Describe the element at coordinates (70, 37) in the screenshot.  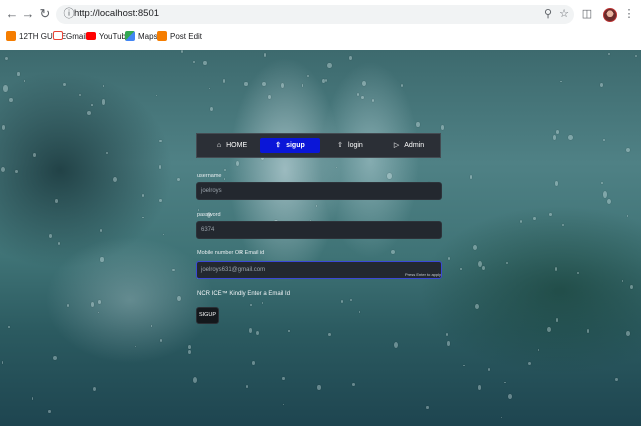
I see `bookmark-item: Gmail` at that location.